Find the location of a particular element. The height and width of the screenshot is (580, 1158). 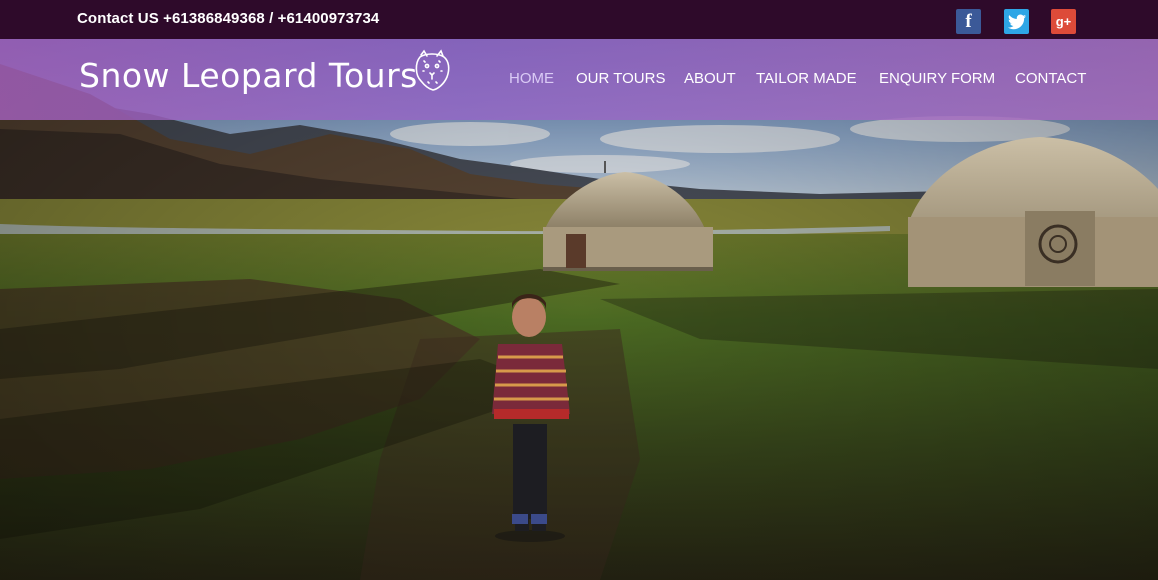

snow-leopard-logo-icon is located at coordinates (432, 73).